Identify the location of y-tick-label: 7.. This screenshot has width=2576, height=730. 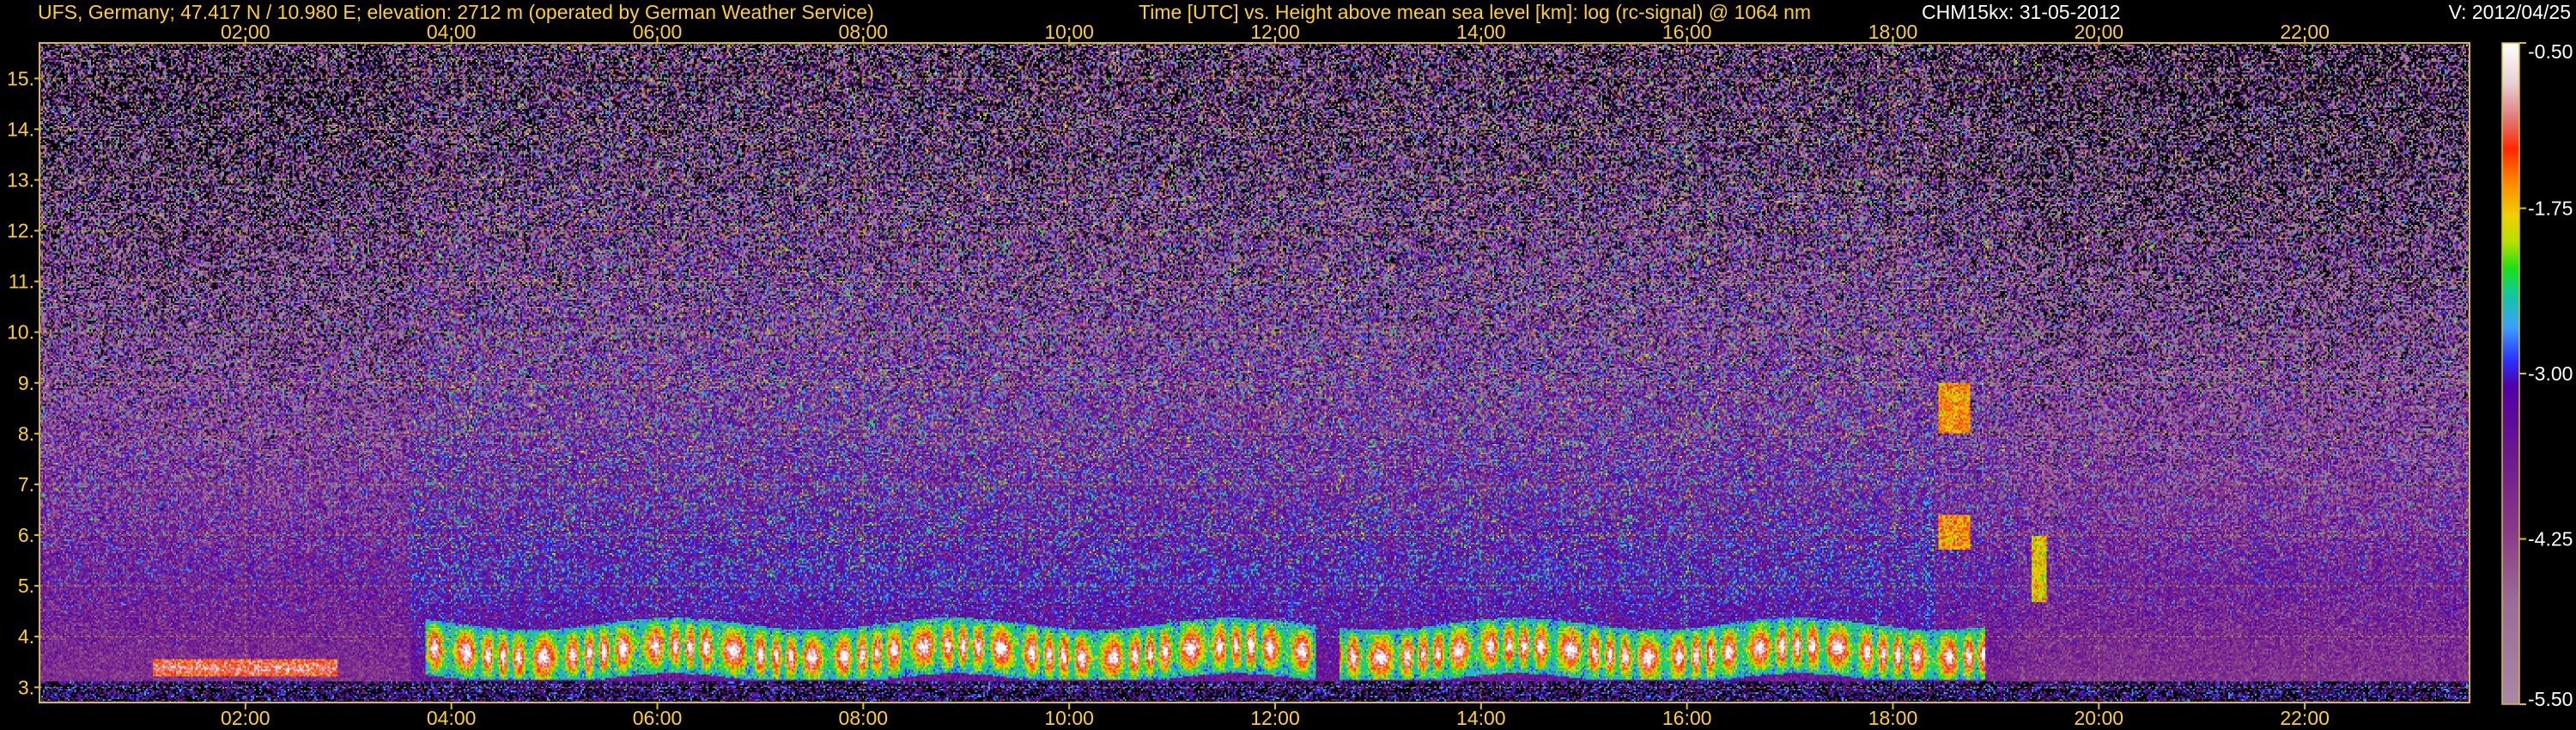
(26, 484).